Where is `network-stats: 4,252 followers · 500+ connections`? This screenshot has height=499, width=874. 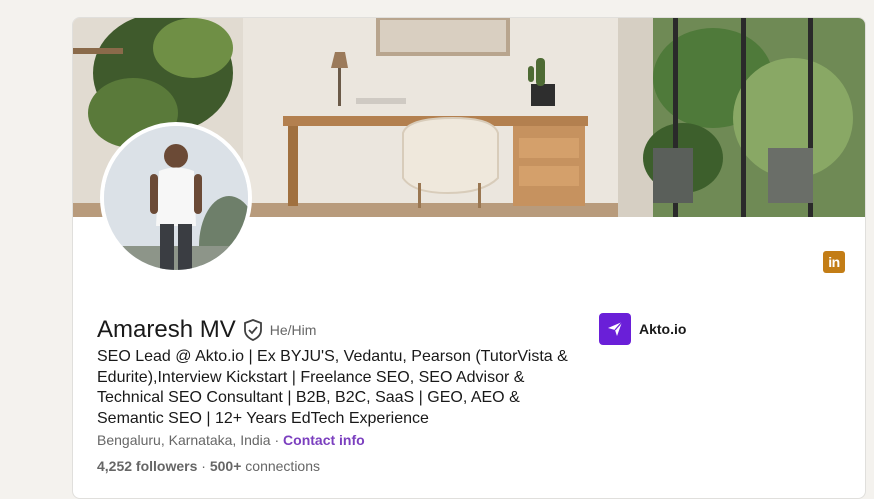
network-stats: 4,252 followers · 500+ connections is located at coordinates (208, 466).